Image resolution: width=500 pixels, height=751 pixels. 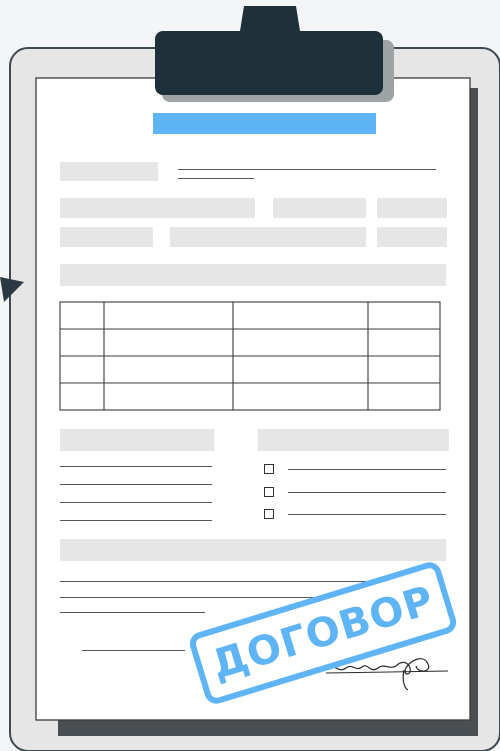 I want to click on clipboard-clip-tab, so click(x=270, y=18).